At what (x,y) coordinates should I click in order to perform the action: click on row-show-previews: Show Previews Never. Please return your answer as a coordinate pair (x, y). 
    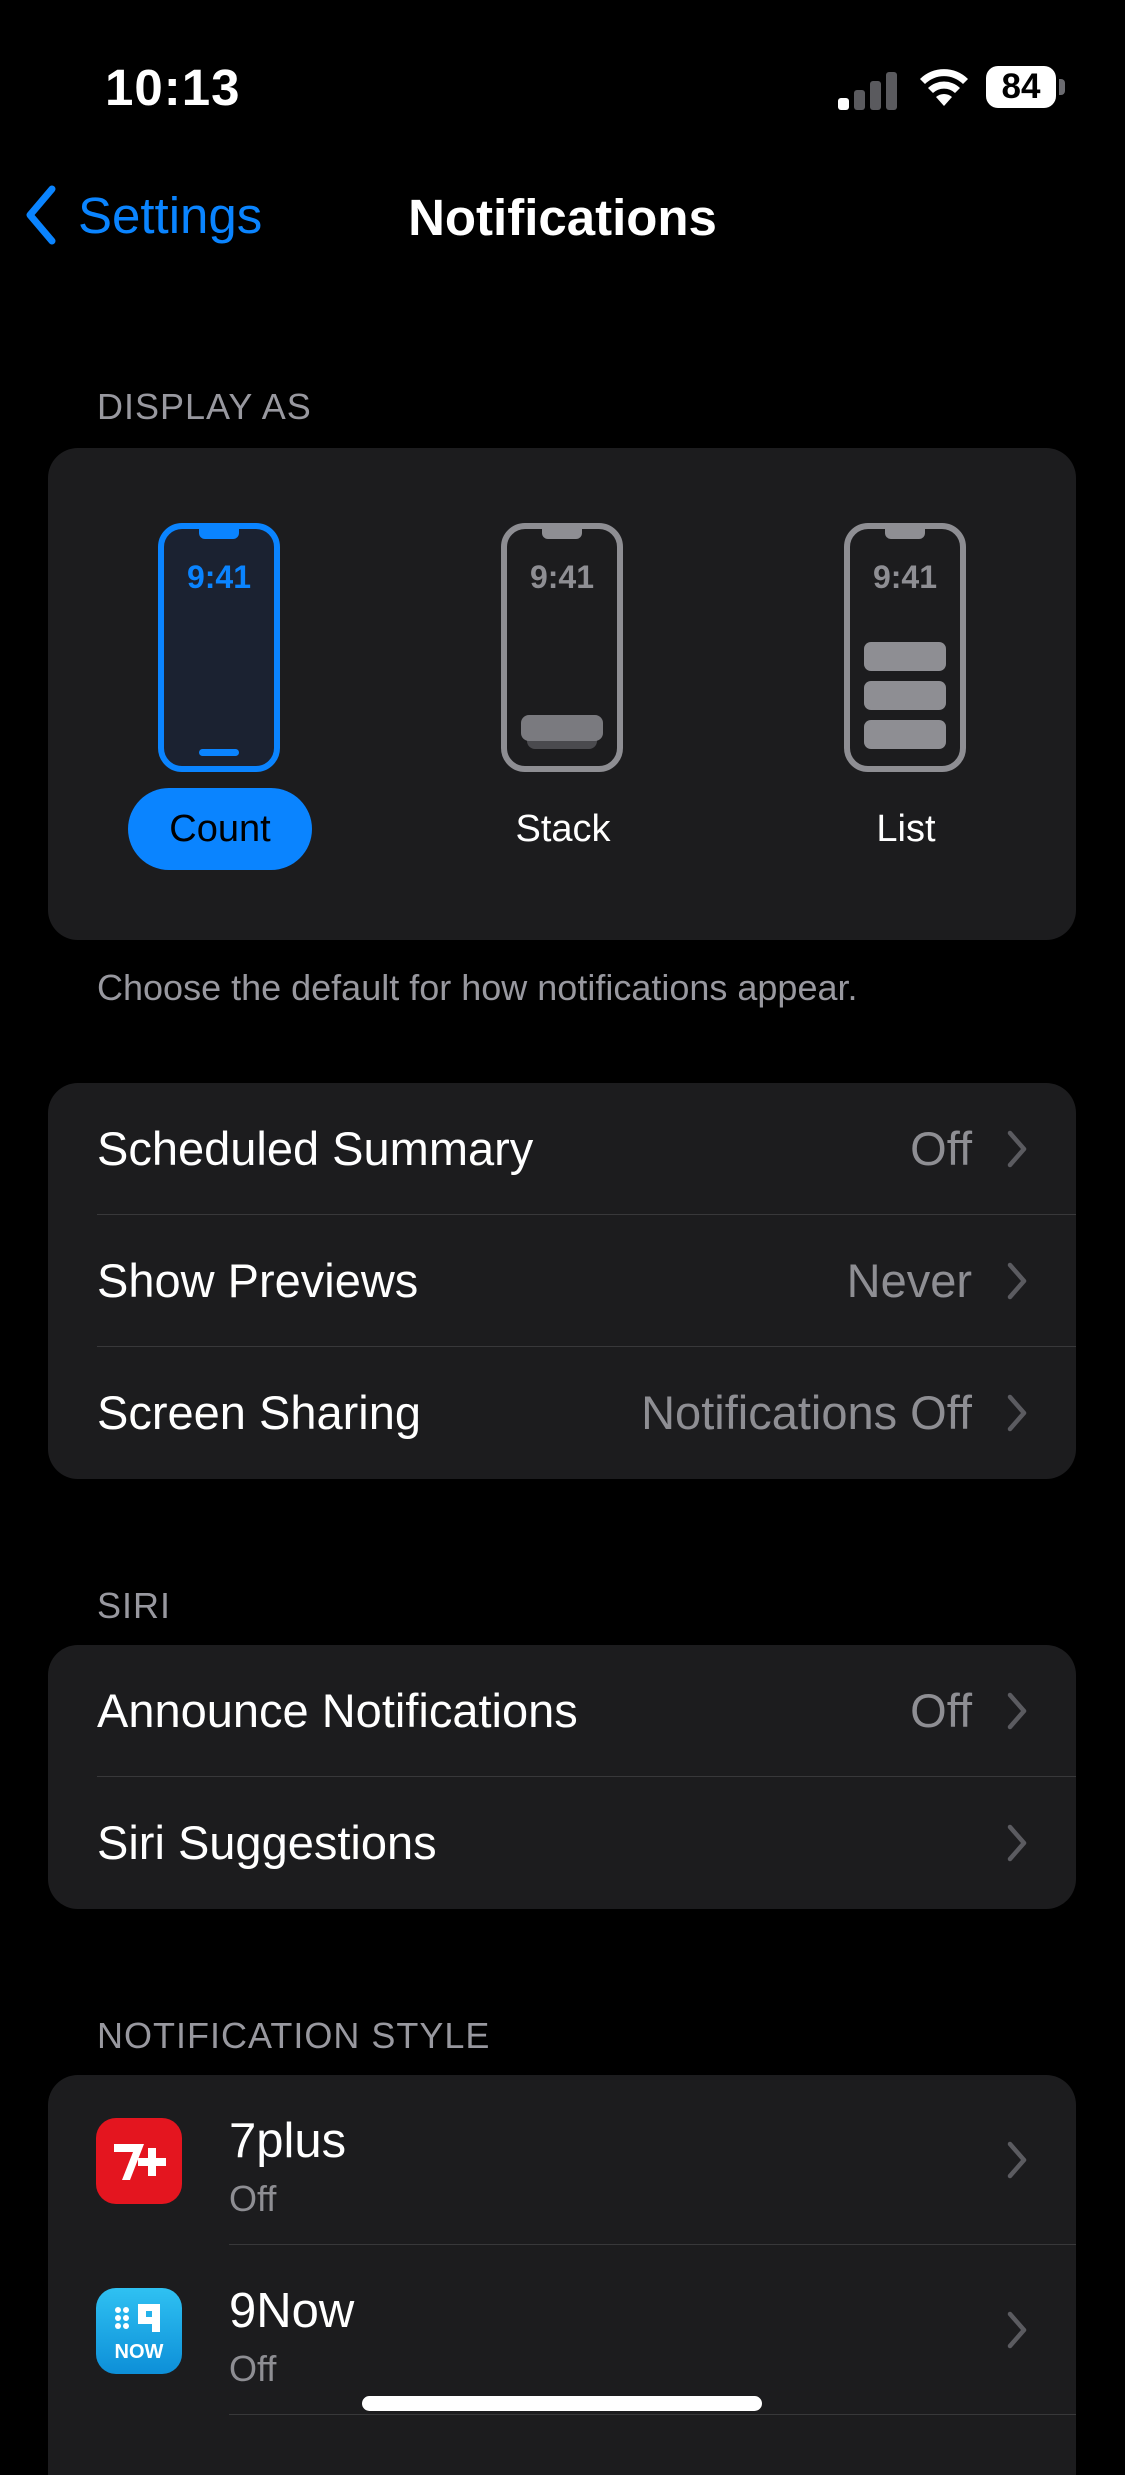
    Looking at the image, I should click on (562, 1281).